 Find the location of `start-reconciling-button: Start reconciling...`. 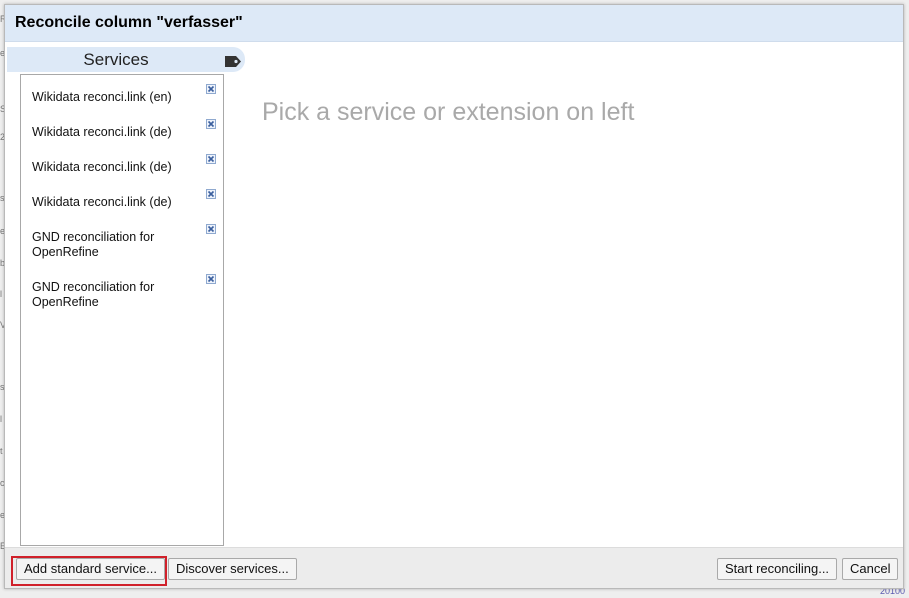

start-reconciling-button: Start reconciling... is located at coordinates (777, 569).